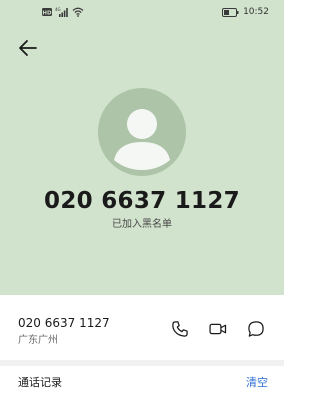  What do you see at coordinates (58, 9) in the screenshot?
I see `network-label: 4G` at bounding box center [58, 9].